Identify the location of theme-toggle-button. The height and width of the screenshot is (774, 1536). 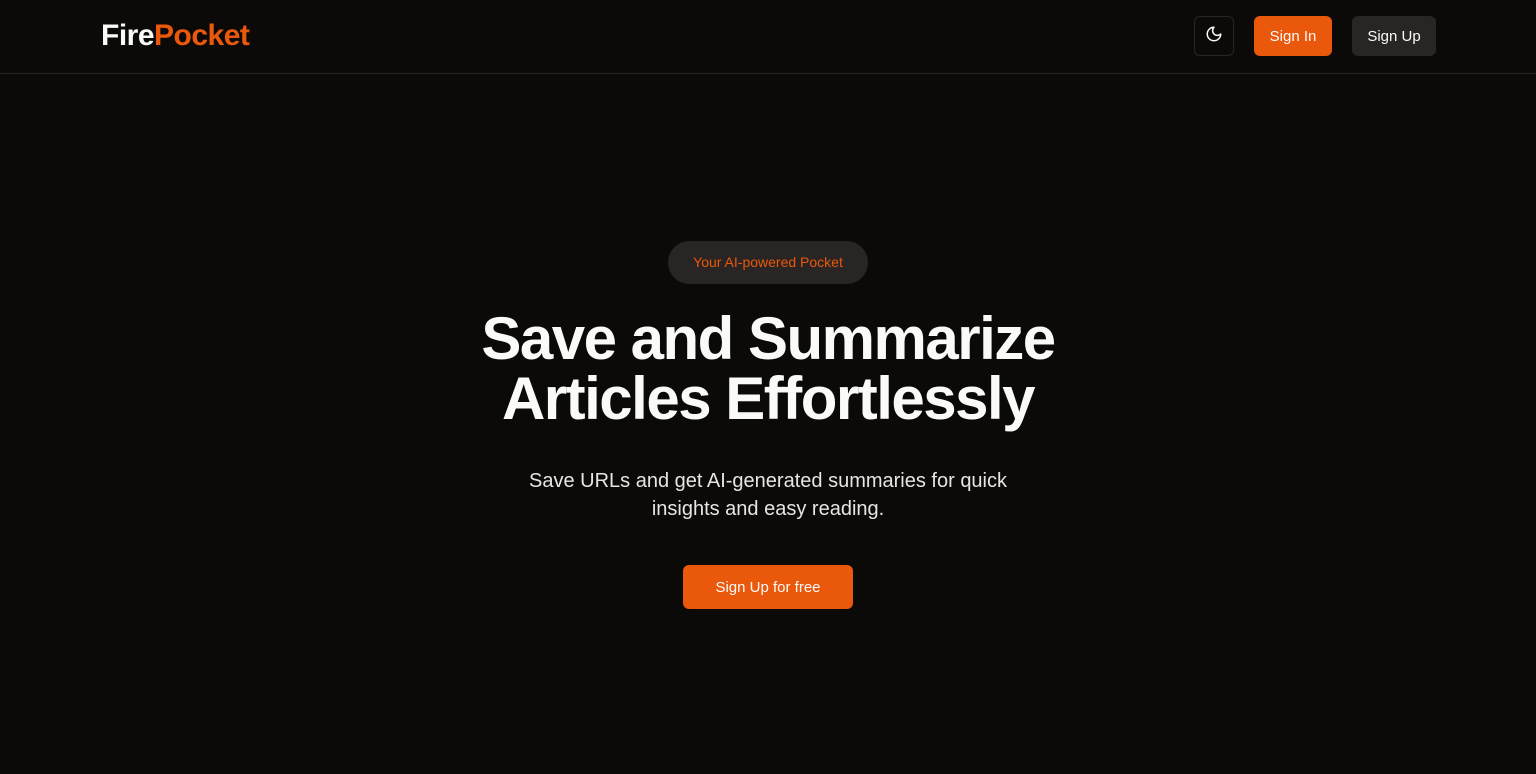
(1214, 36).